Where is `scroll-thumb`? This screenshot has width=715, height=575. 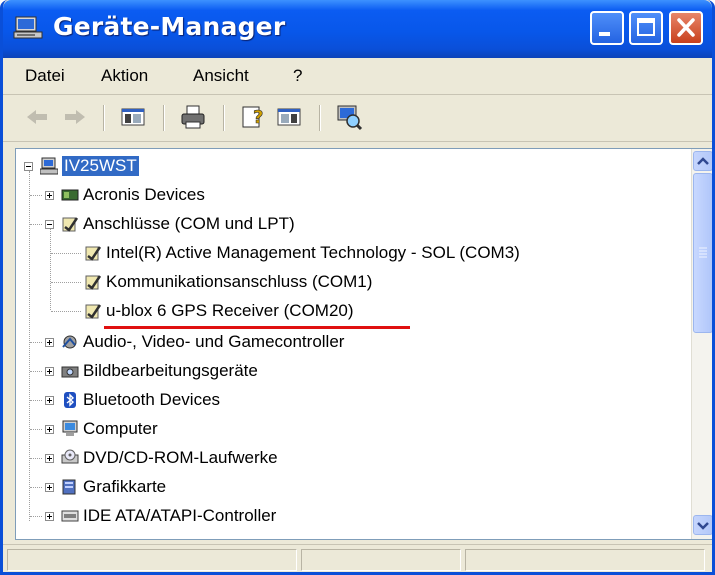
scroll-thumb is located at coordinates (702, 253).